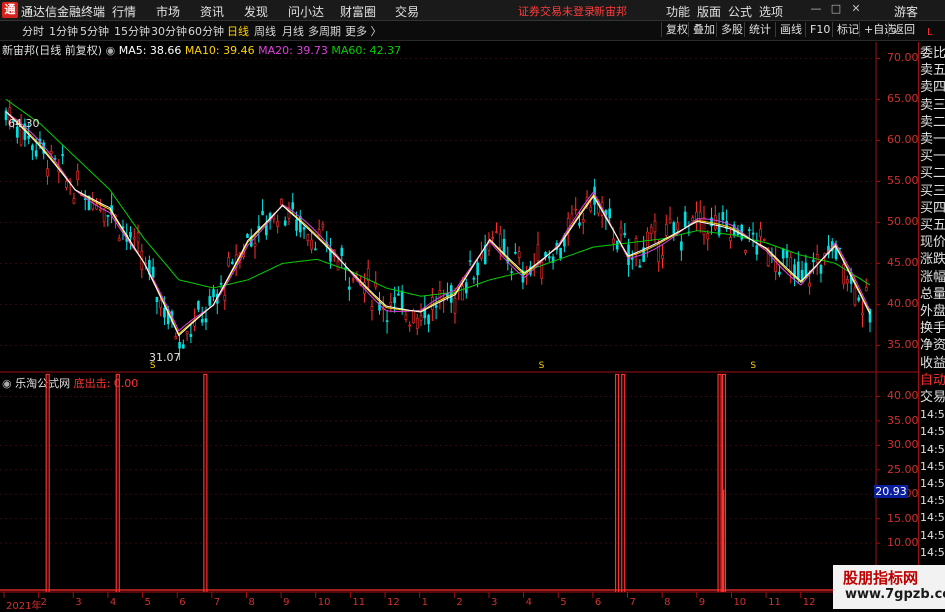  What do you see at coordinates (709, 11) in the screenshot?
I see `right-menu-1: 版面` at bounding box center [709, 11].